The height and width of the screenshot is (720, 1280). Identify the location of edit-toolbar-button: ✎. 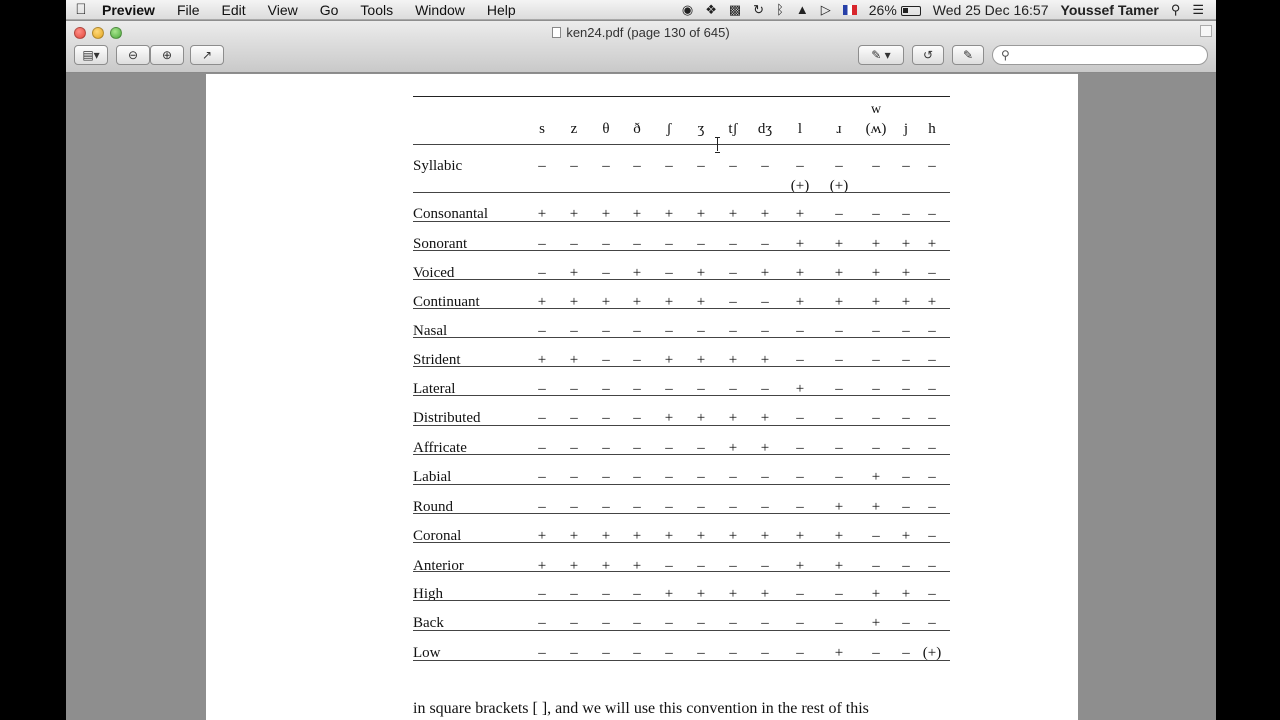
(968, 55).